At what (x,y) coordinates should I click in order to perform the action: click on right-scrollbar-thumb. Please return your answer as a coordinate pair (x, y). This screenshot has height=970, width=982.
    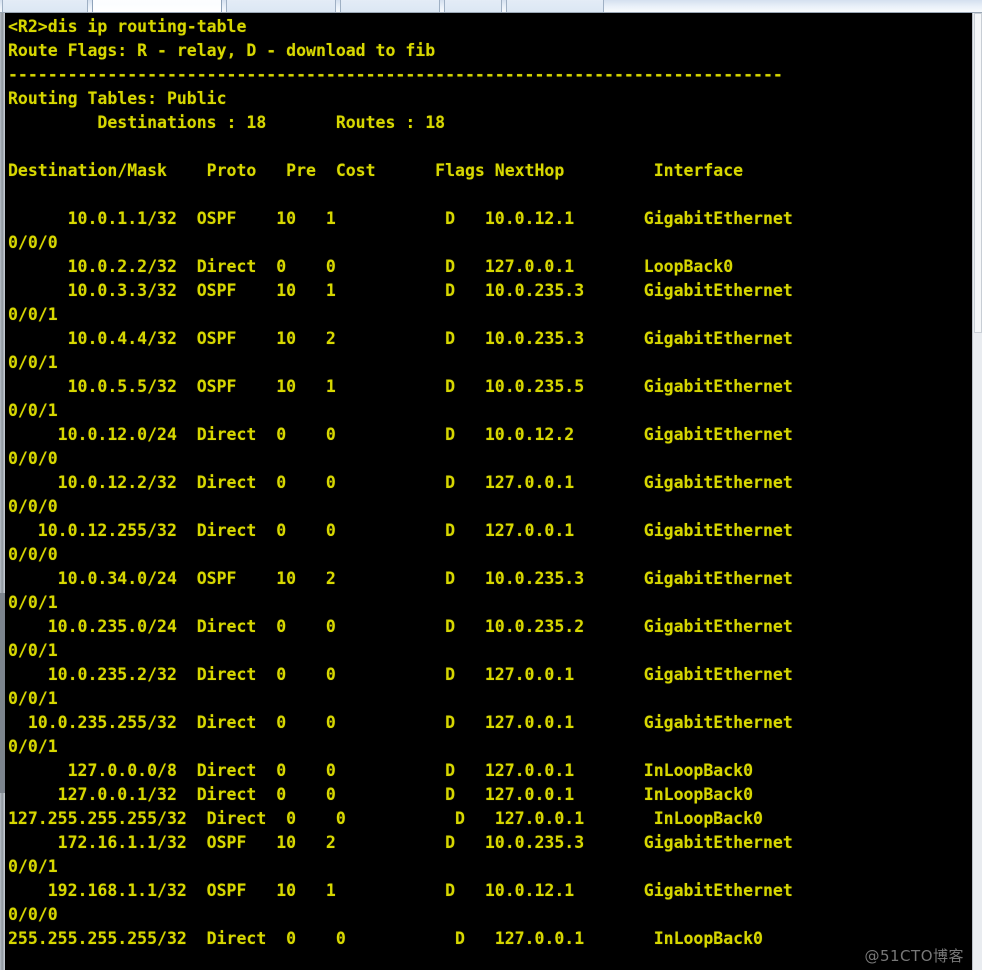
    Looking at the image, I should click on (978, 173).